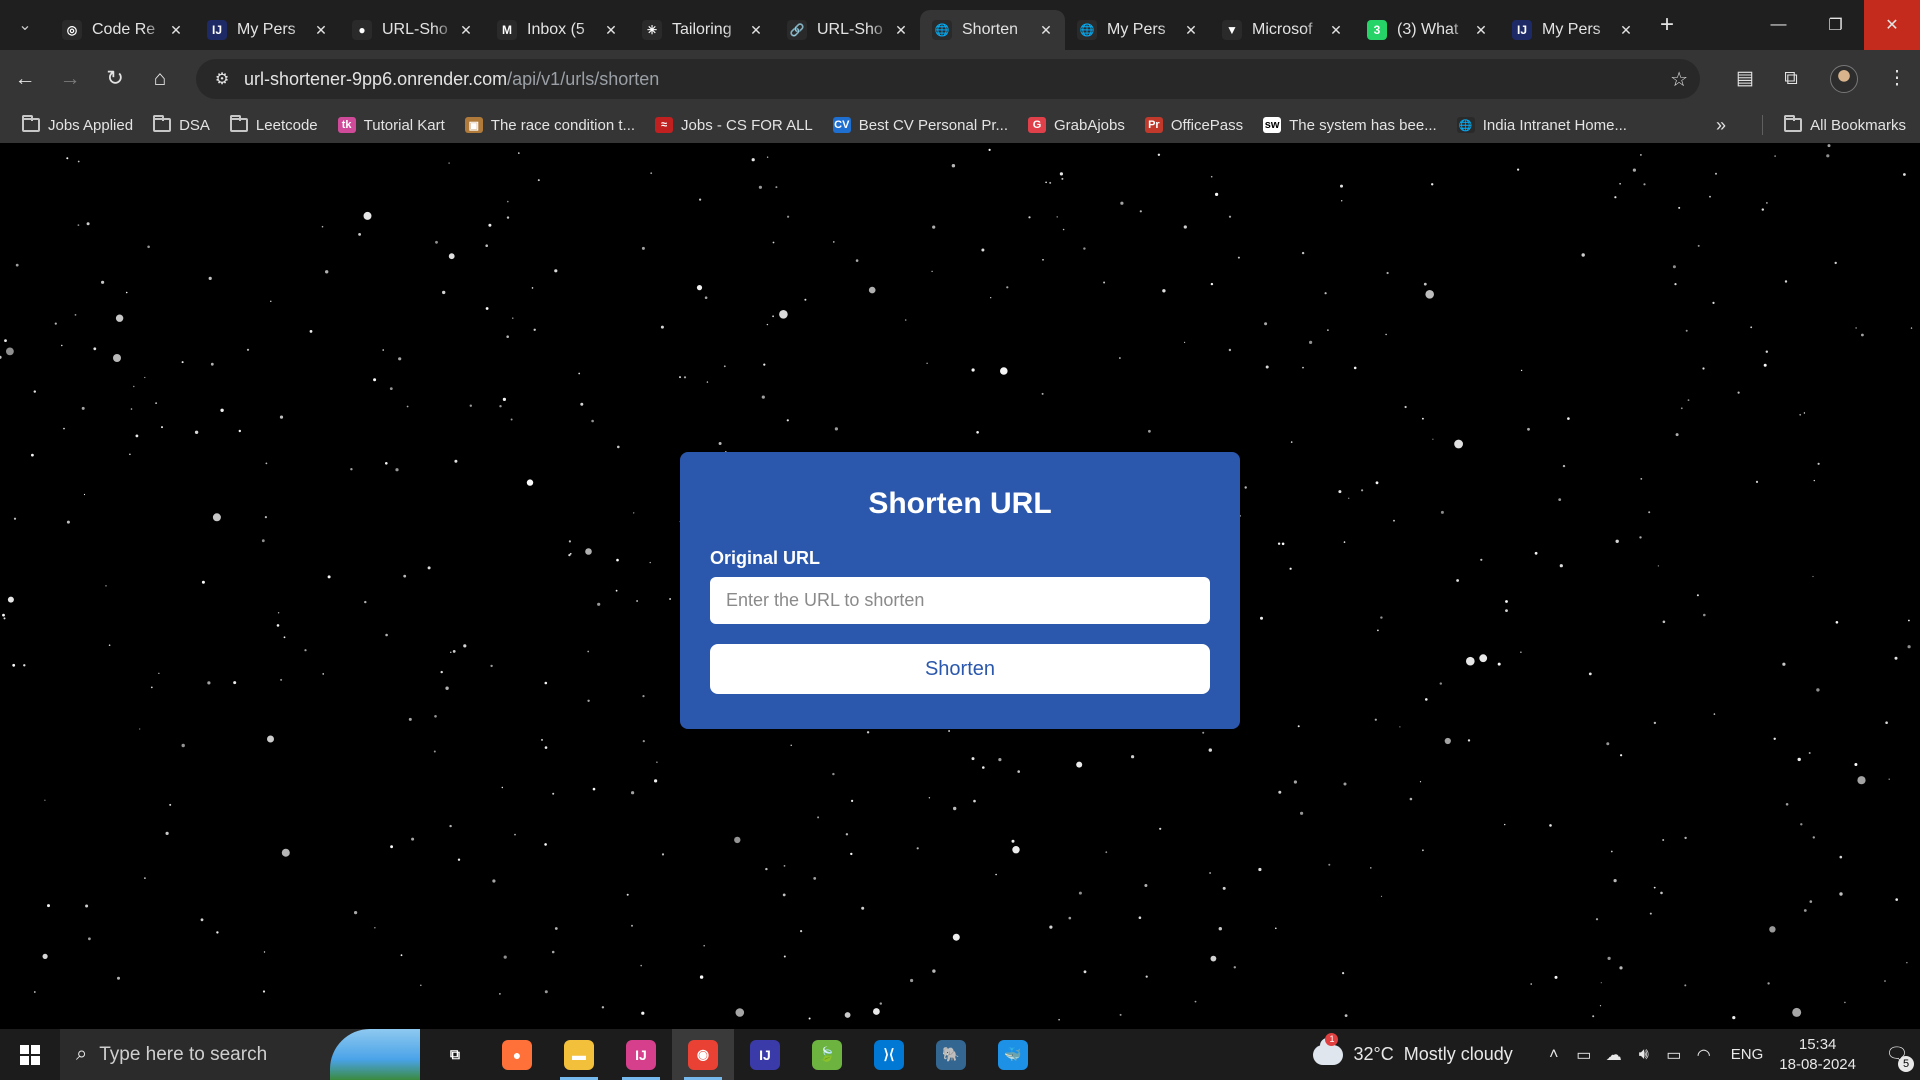  Describe the element at coordinates (1137, 30) in the screenshot. I see `browser-tab: 🌐 My Pers ✕` at that location.